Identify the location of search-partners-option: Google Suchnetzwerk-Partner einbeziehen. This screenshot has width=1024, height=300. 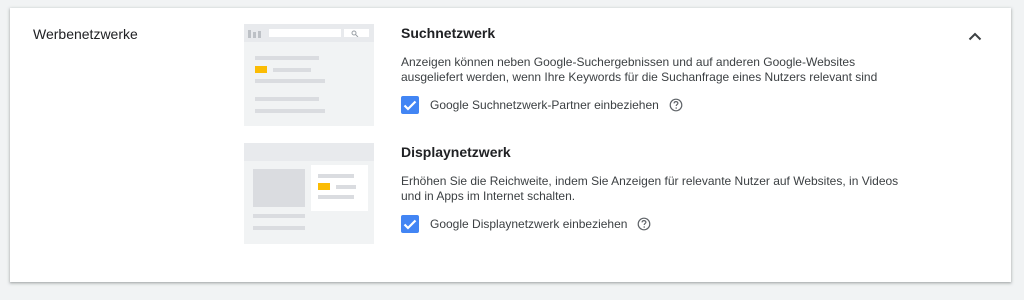
(661, 105).